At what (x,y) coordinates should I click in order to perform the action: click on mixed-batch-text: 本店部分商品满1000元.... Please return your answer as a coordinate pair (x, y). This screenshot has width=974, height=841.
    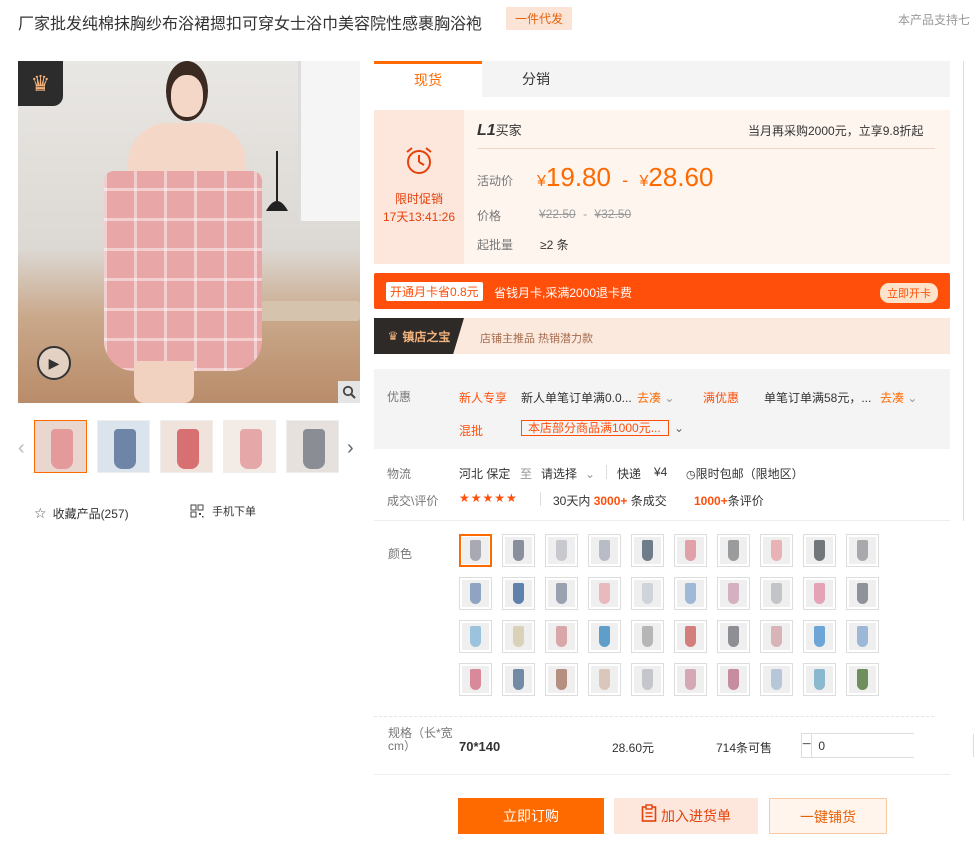
    Looking at the image, I should click on (595, 428).